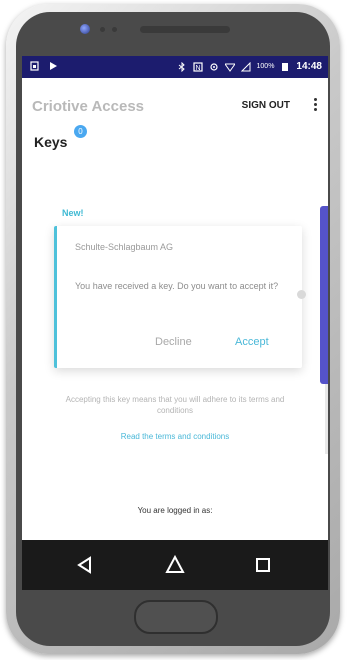  I want to click on nfc-icon: N, so click(197, 66).